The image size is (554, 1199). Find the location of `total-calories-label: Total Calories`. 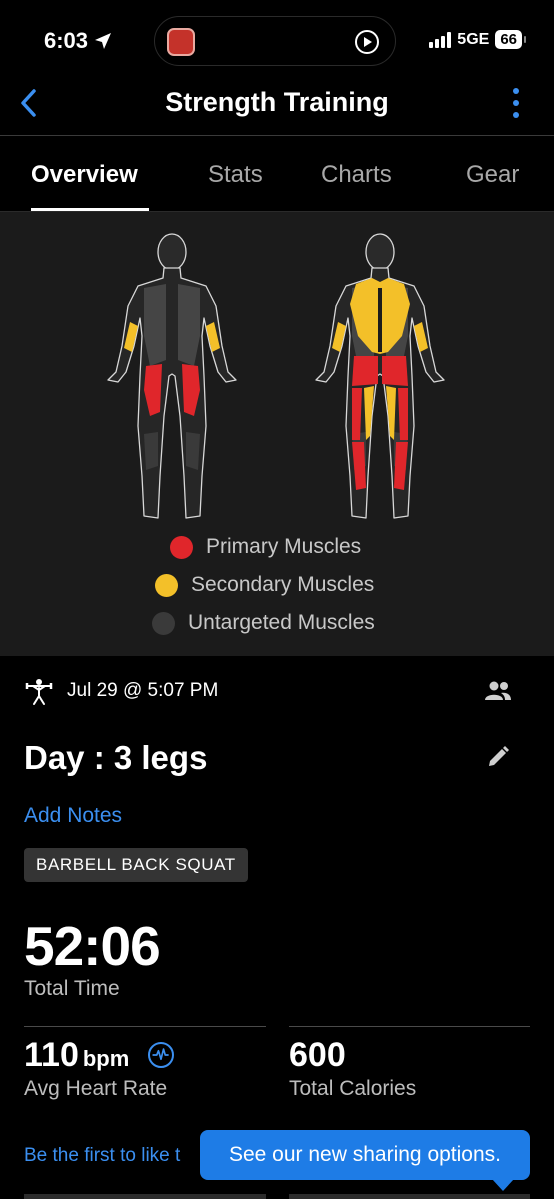

total-calories-label: Total Calories is located at coordinates (353, 1088).